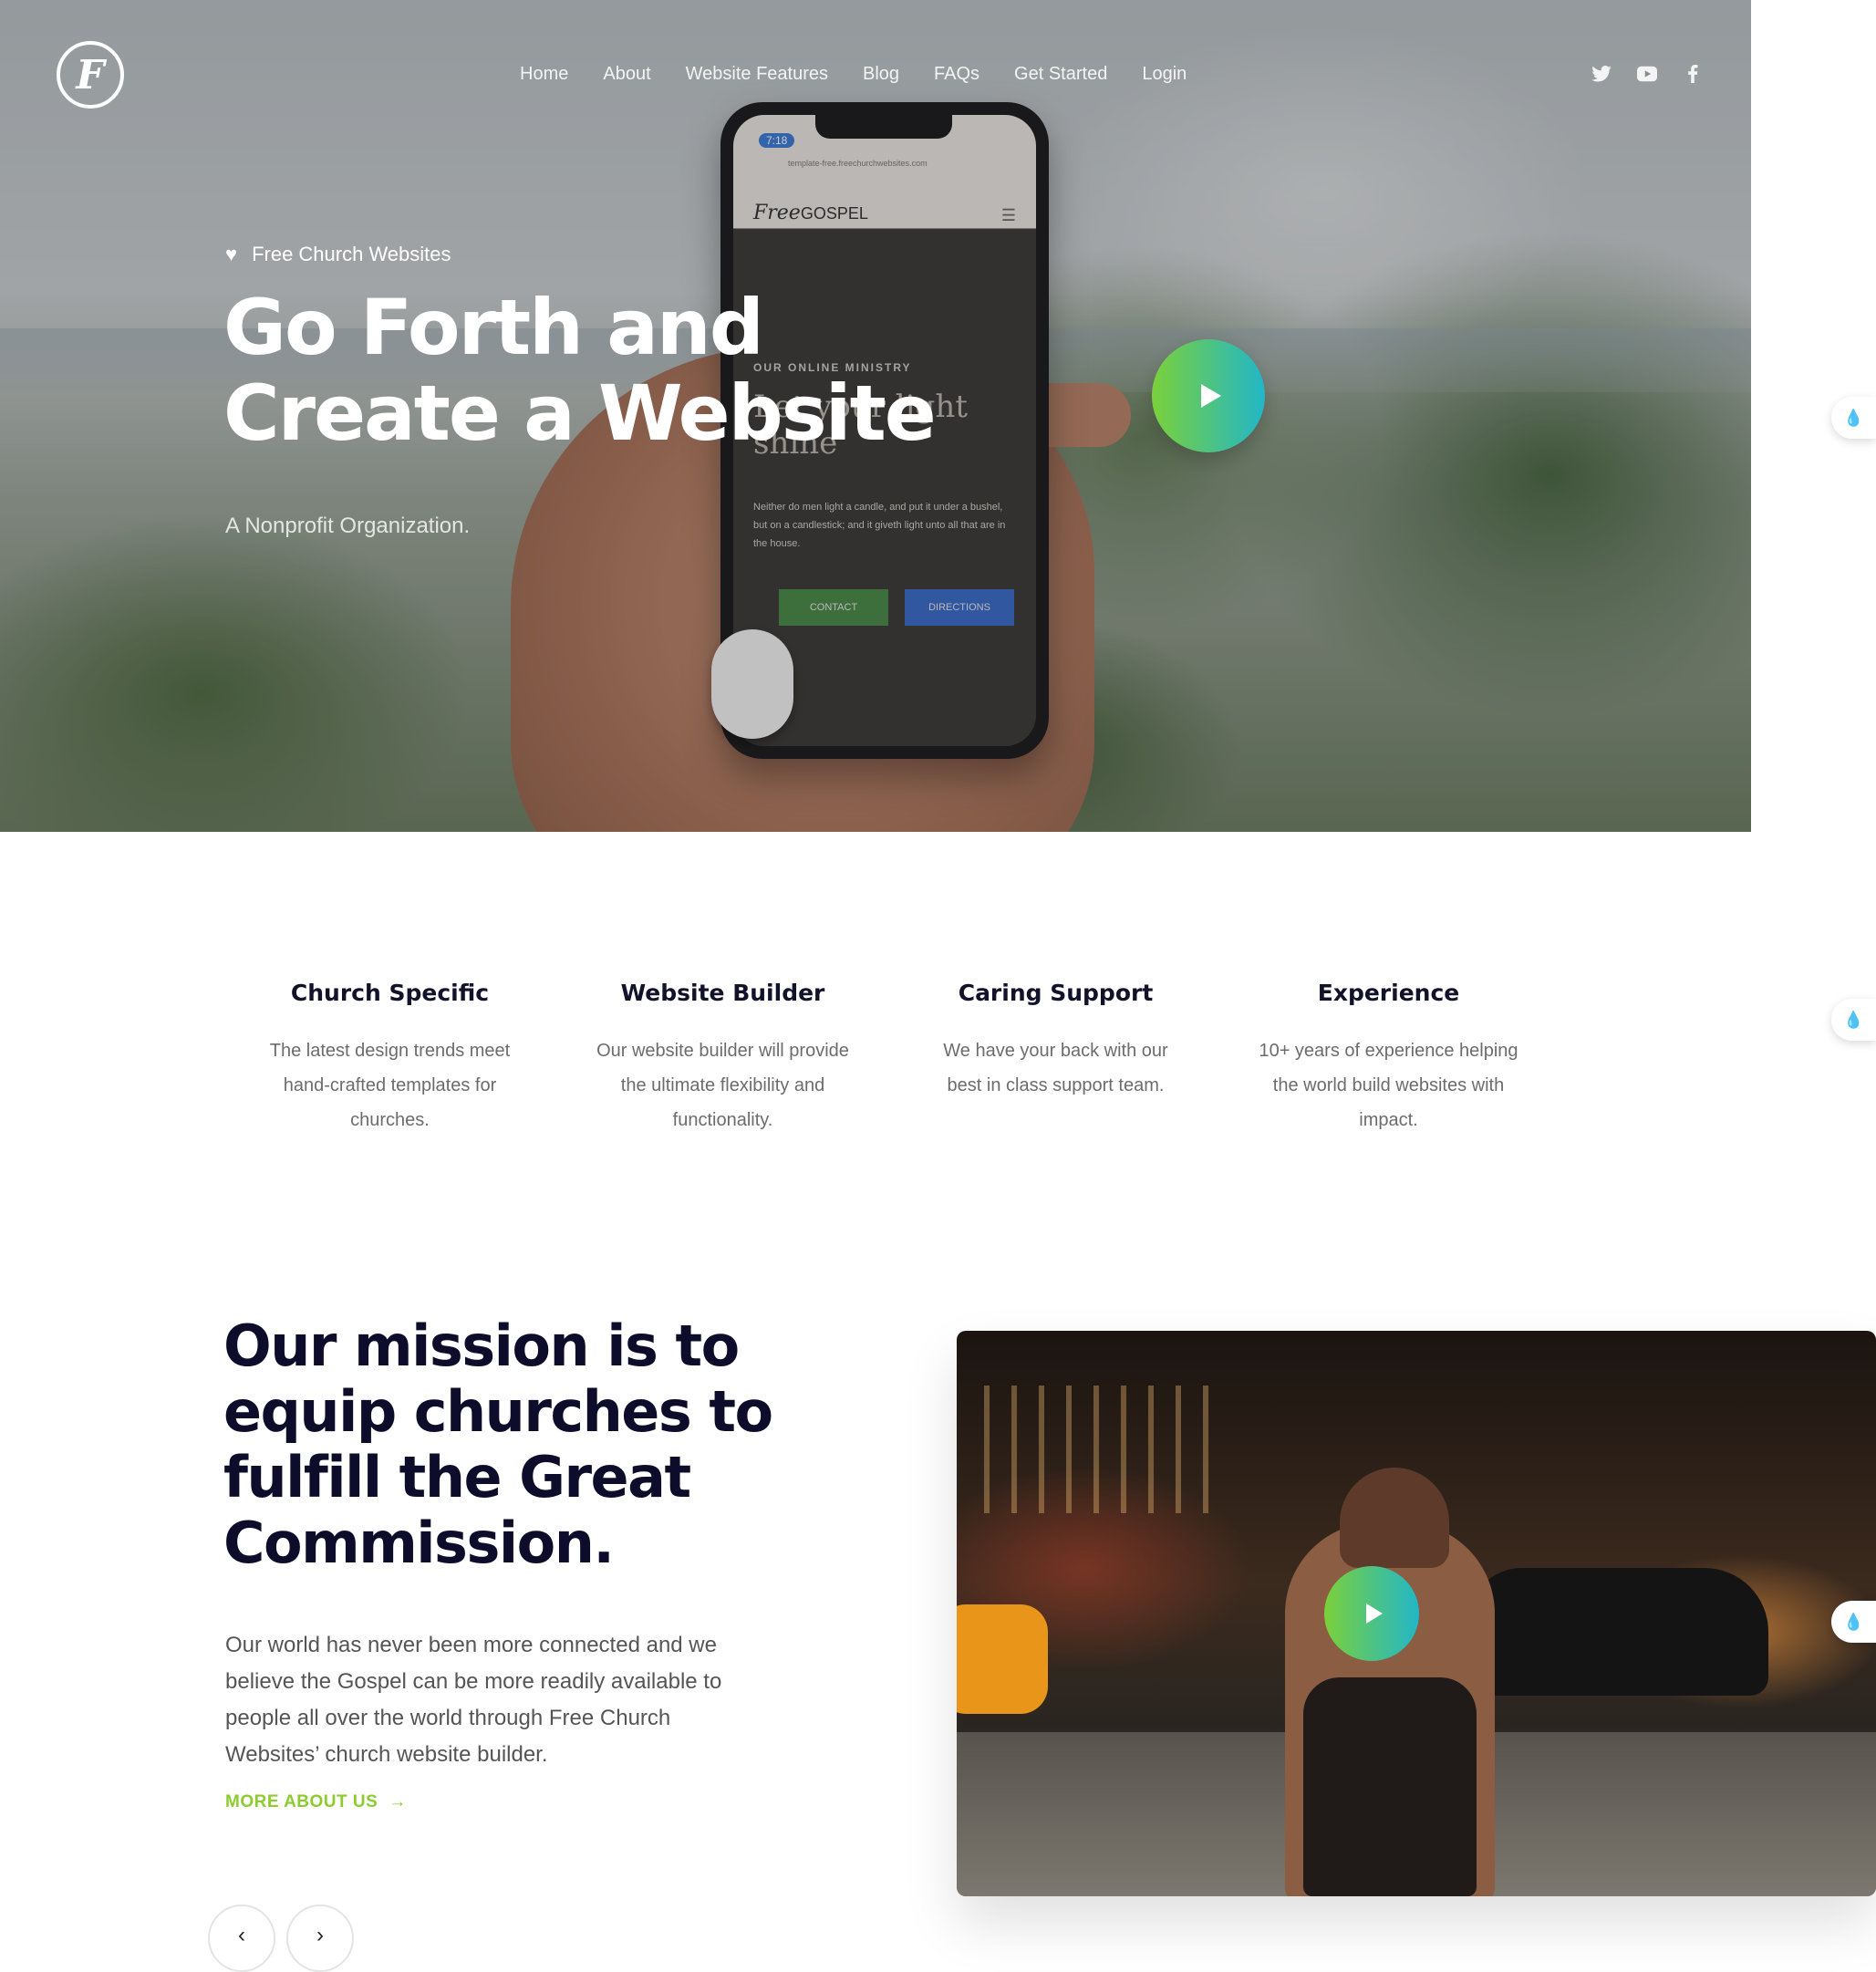  I want to click on arrow-right-icon: →, so click(398, 1801).